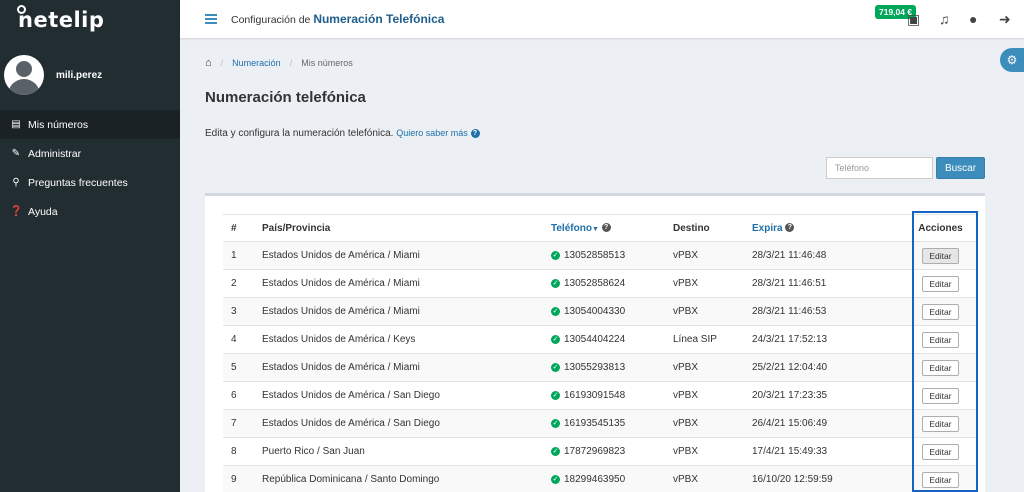  What do you see at coordinates (238, 255) in the screenshot?
I see `row-number: 1` at bounding box center [238, 255].